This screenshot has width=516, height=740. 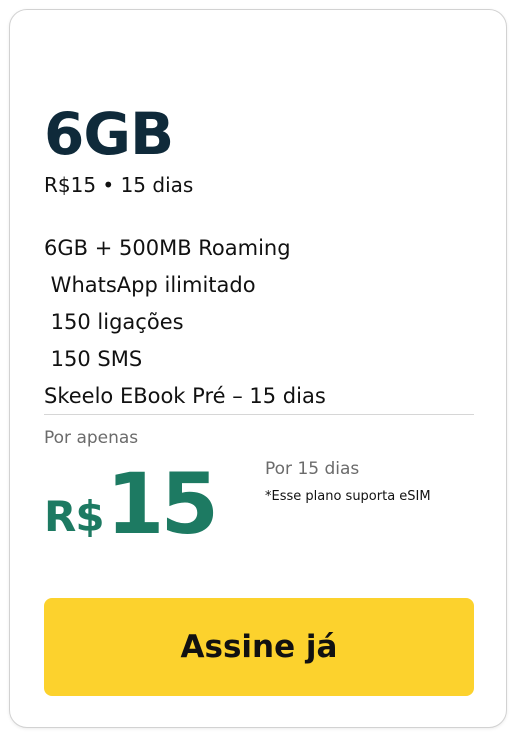 What do you see at coordinates (348, 496) in the screenshot?
I see `esim-note: *Esse plano suporta eSIM` at bounding box center [348, 496].